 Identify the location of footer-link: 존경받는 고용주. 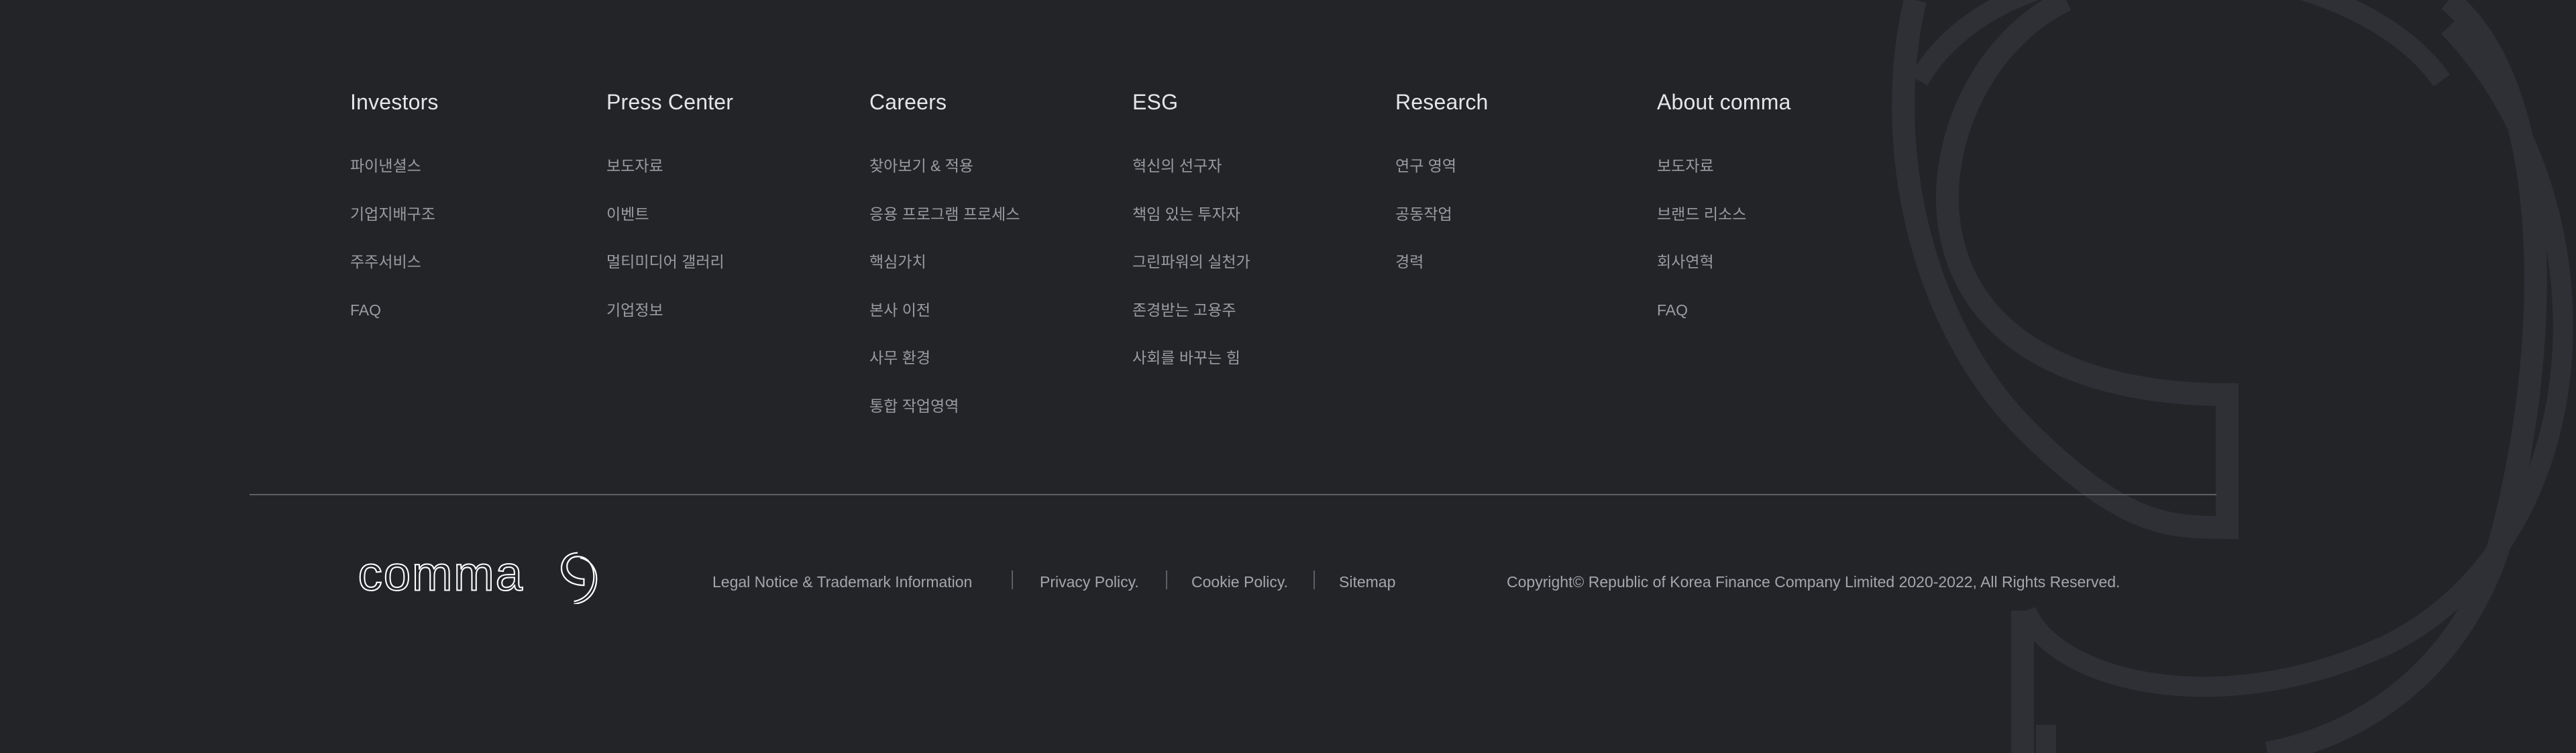
(1184, 310).